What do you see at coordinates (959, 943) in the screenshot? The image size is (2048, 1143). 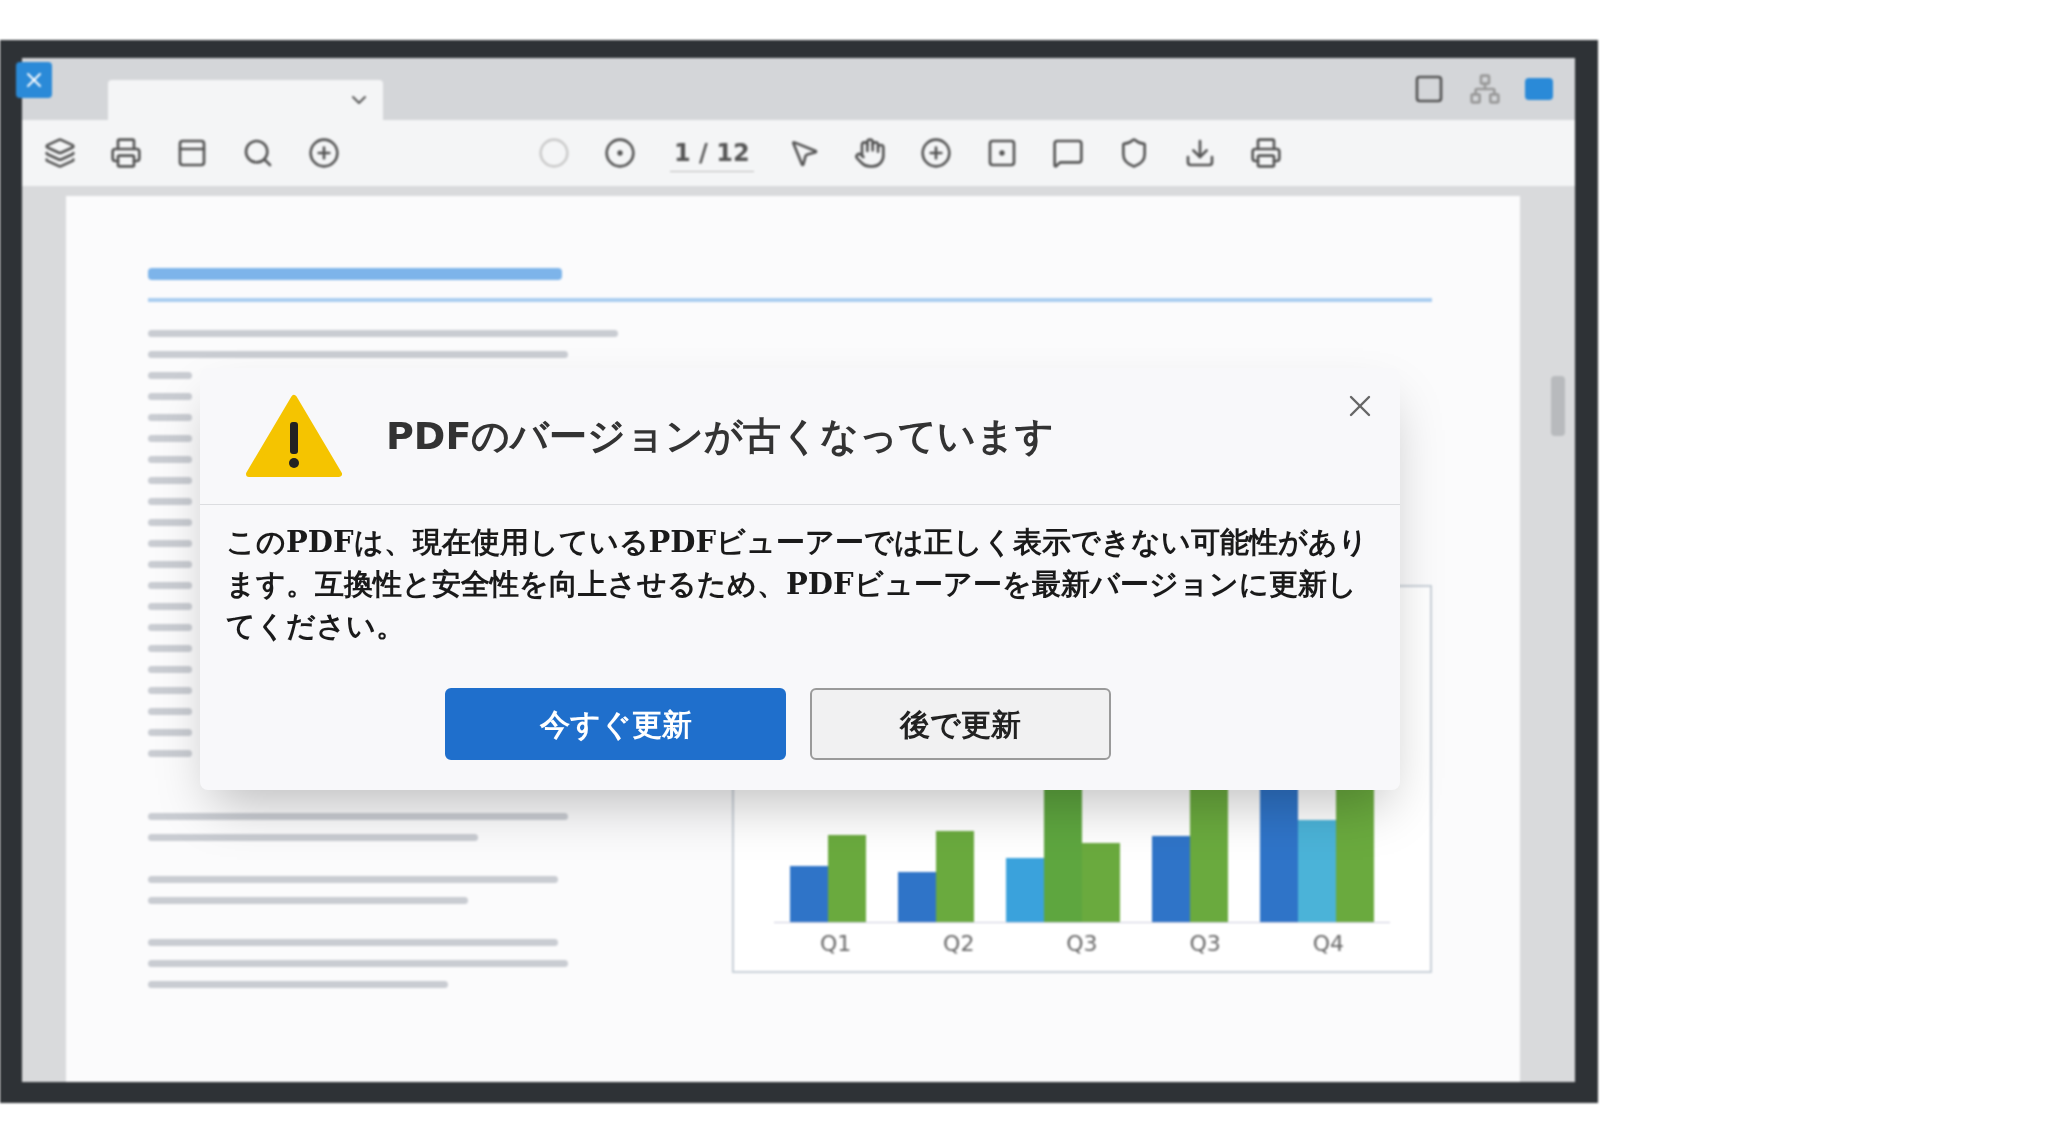 I see `axis-label: Q2` at bounding box center [959, 943].